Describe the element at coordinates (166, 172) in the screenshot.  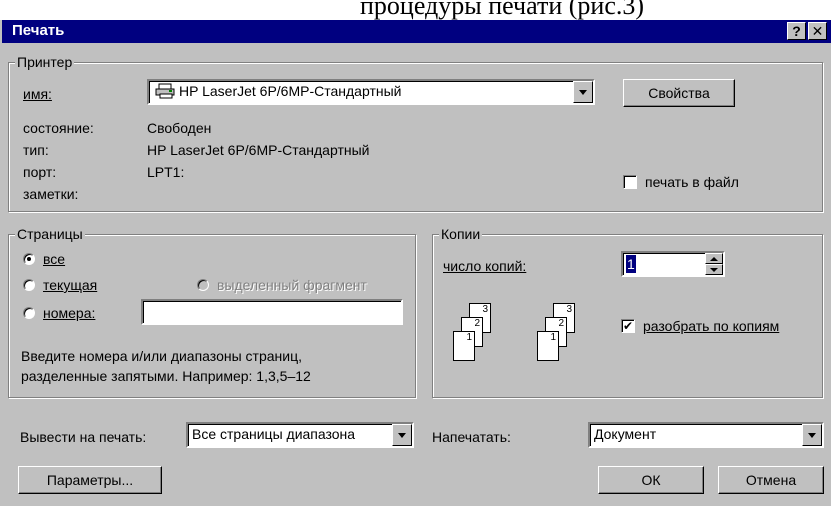
I see `port-value: LPT1:` at that location.